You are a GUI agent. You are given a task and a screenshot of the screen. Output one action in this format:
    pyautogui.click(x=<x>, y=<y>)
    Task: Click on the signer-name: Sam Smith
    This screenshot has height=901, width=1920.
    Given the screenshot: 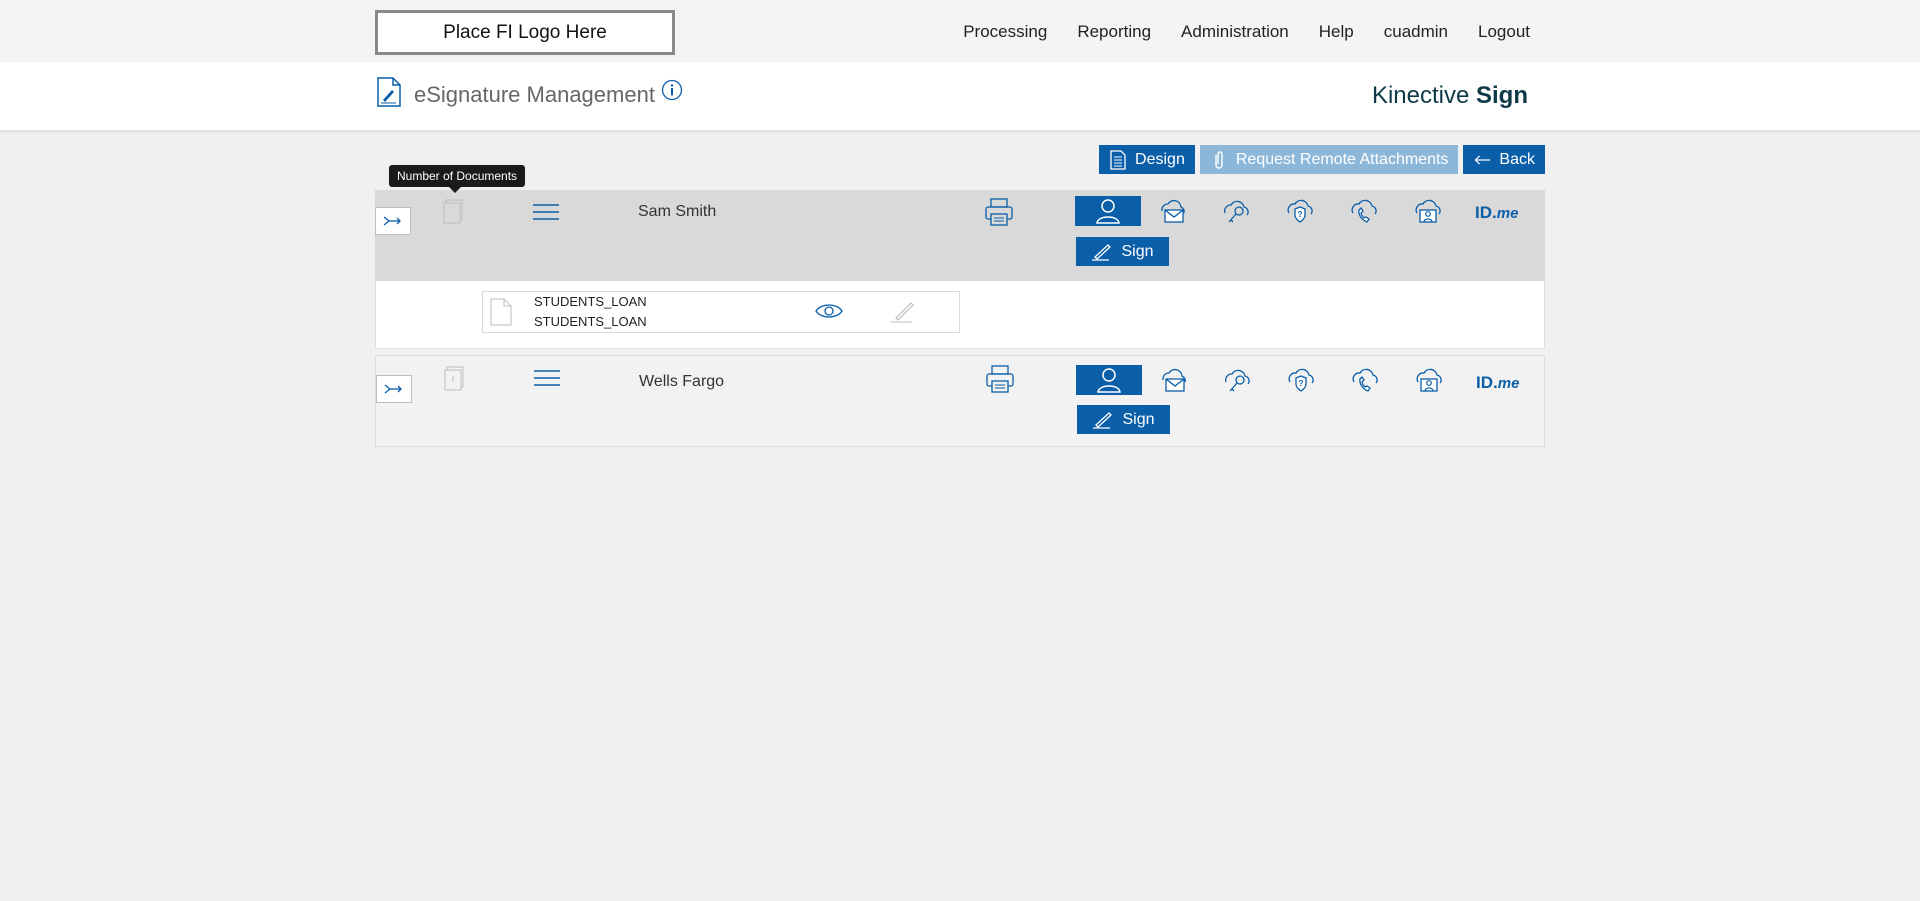 What is the action you would take?
    pyautogui.click(x=677, y=211)
    